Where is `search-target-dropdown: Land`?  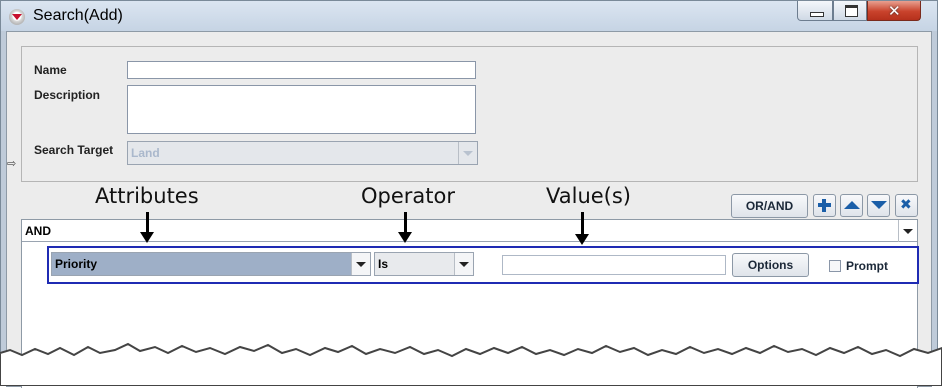 search-target-dropdown: Land is located at coordinates (302, 153).